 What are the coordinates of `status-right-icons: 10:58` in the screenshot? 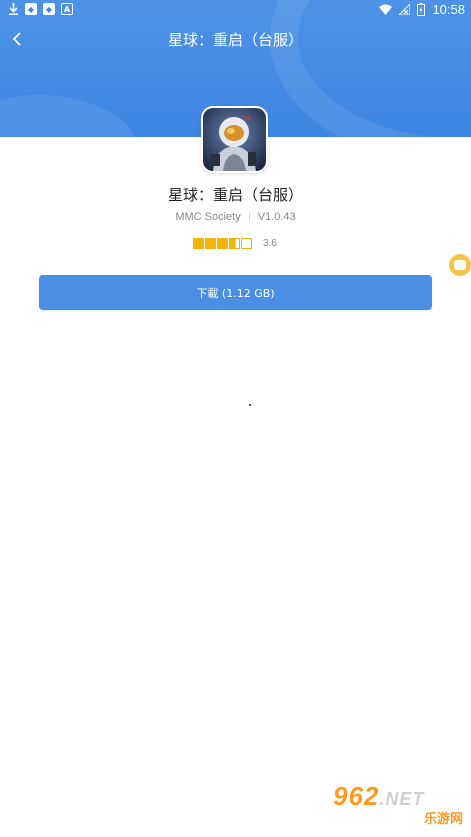 It's located at (422, 9).